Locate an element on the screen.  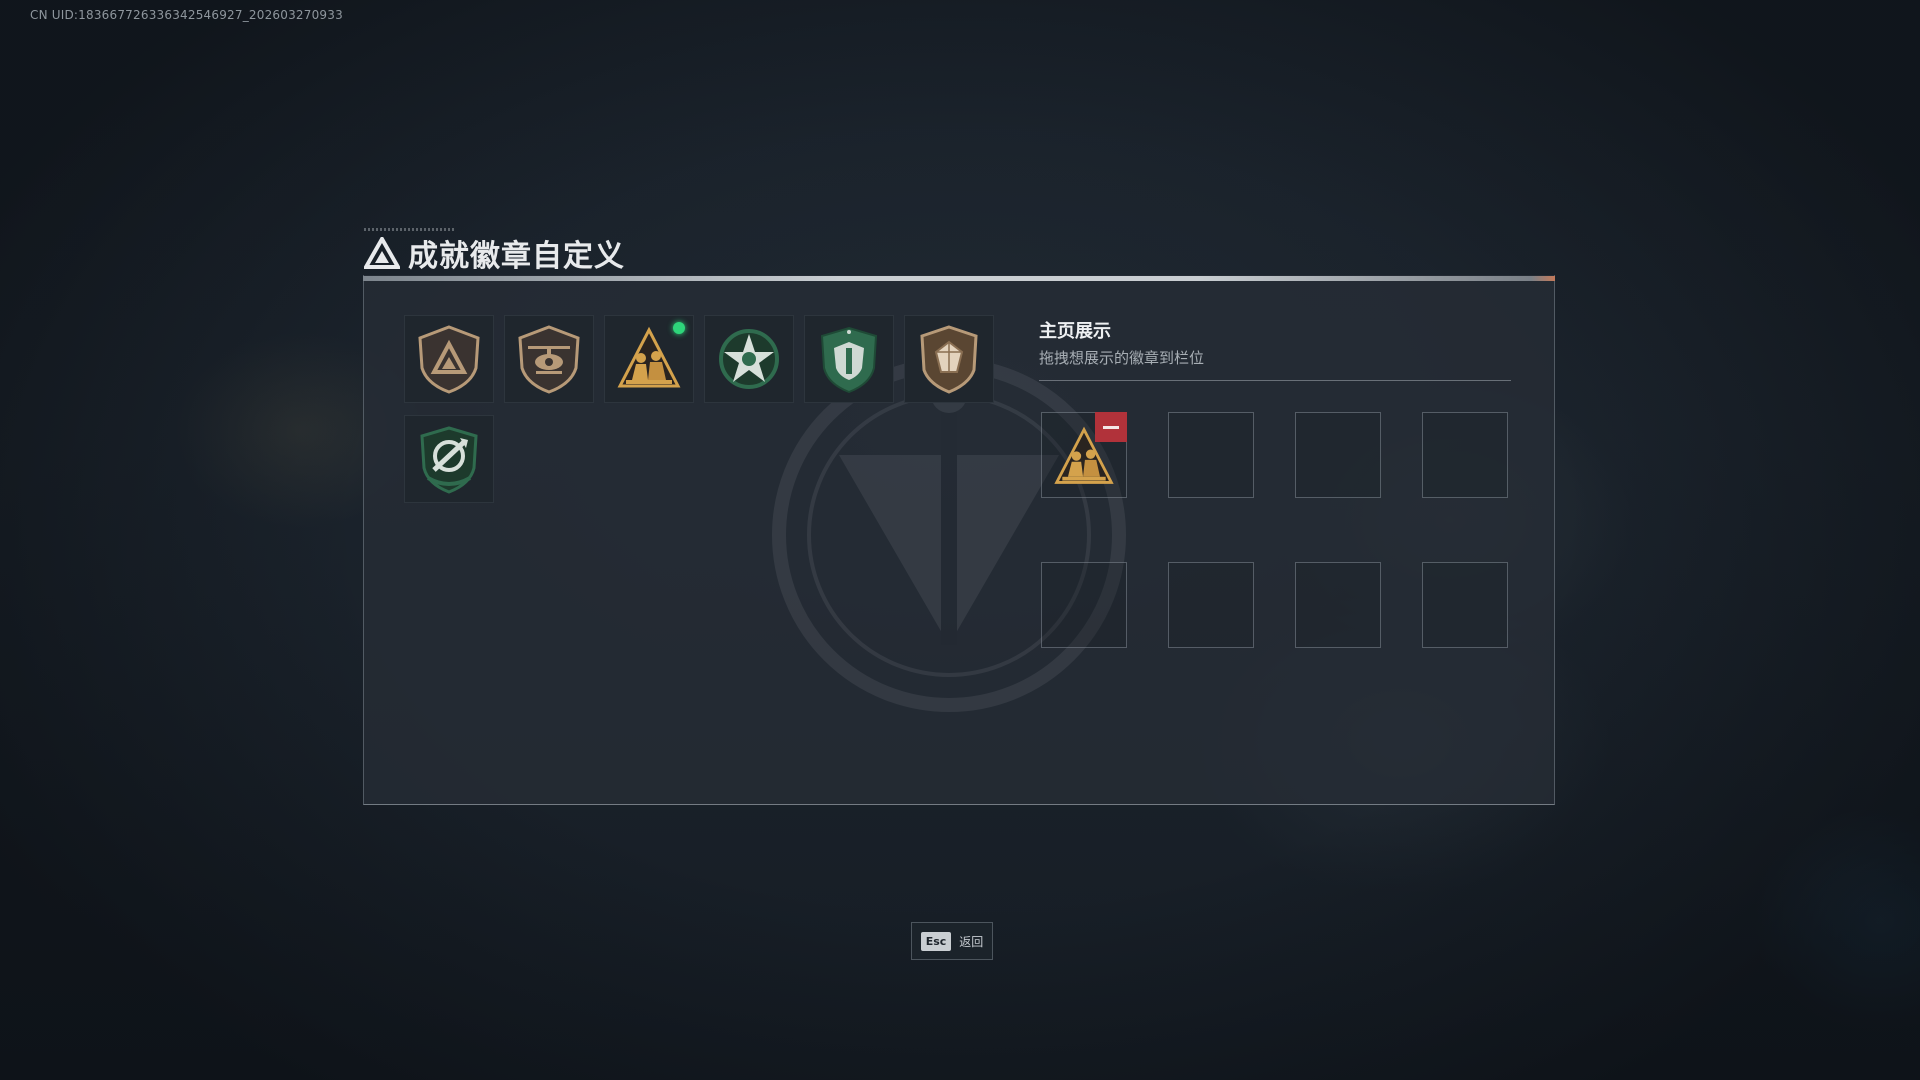
homepage-showcase: 主页展示 拖拽想展示的徽章到栏位 is located at coordinates (1275, 482).